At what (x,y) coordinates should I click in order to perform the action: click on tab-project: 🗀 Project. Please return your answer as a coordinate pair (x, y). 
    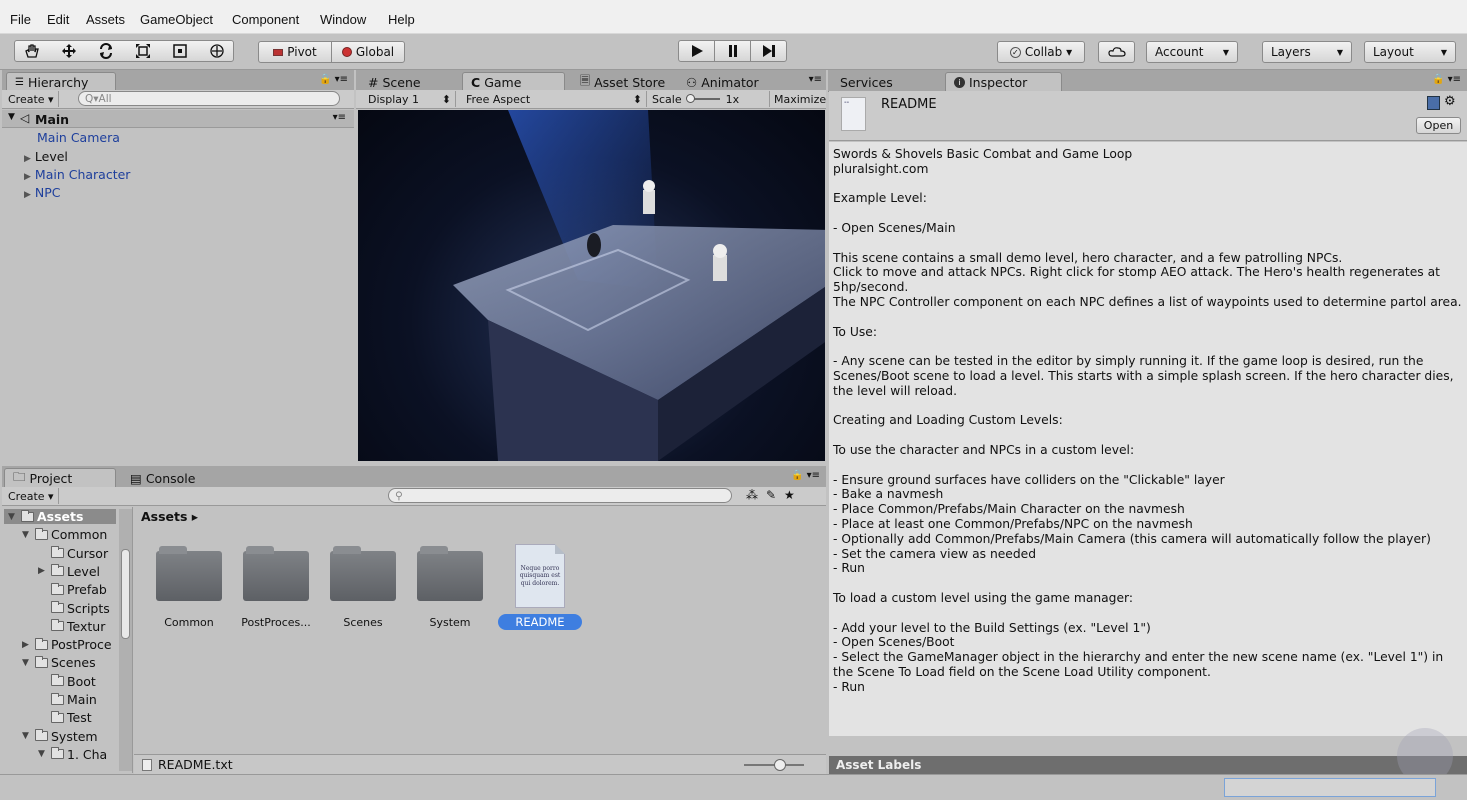
    Looking at the image, I should click on (60, 478).